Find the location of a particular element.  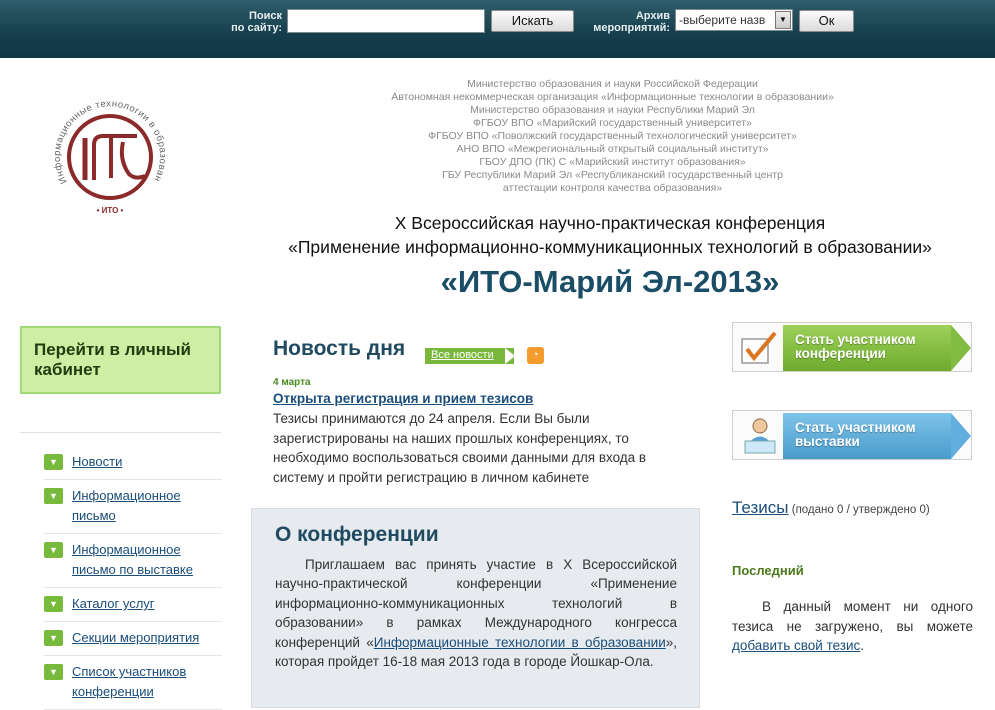

archive-label: Архив мероприятий: is located at coordinates (628, 22).